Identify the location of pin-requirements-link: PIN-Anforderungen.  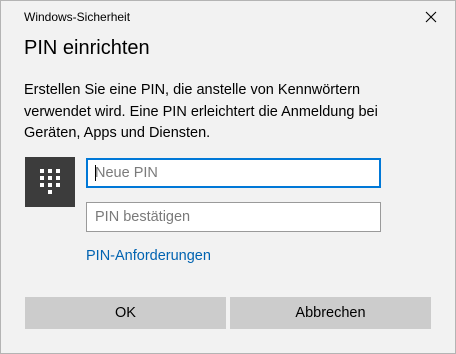
(148, 256).